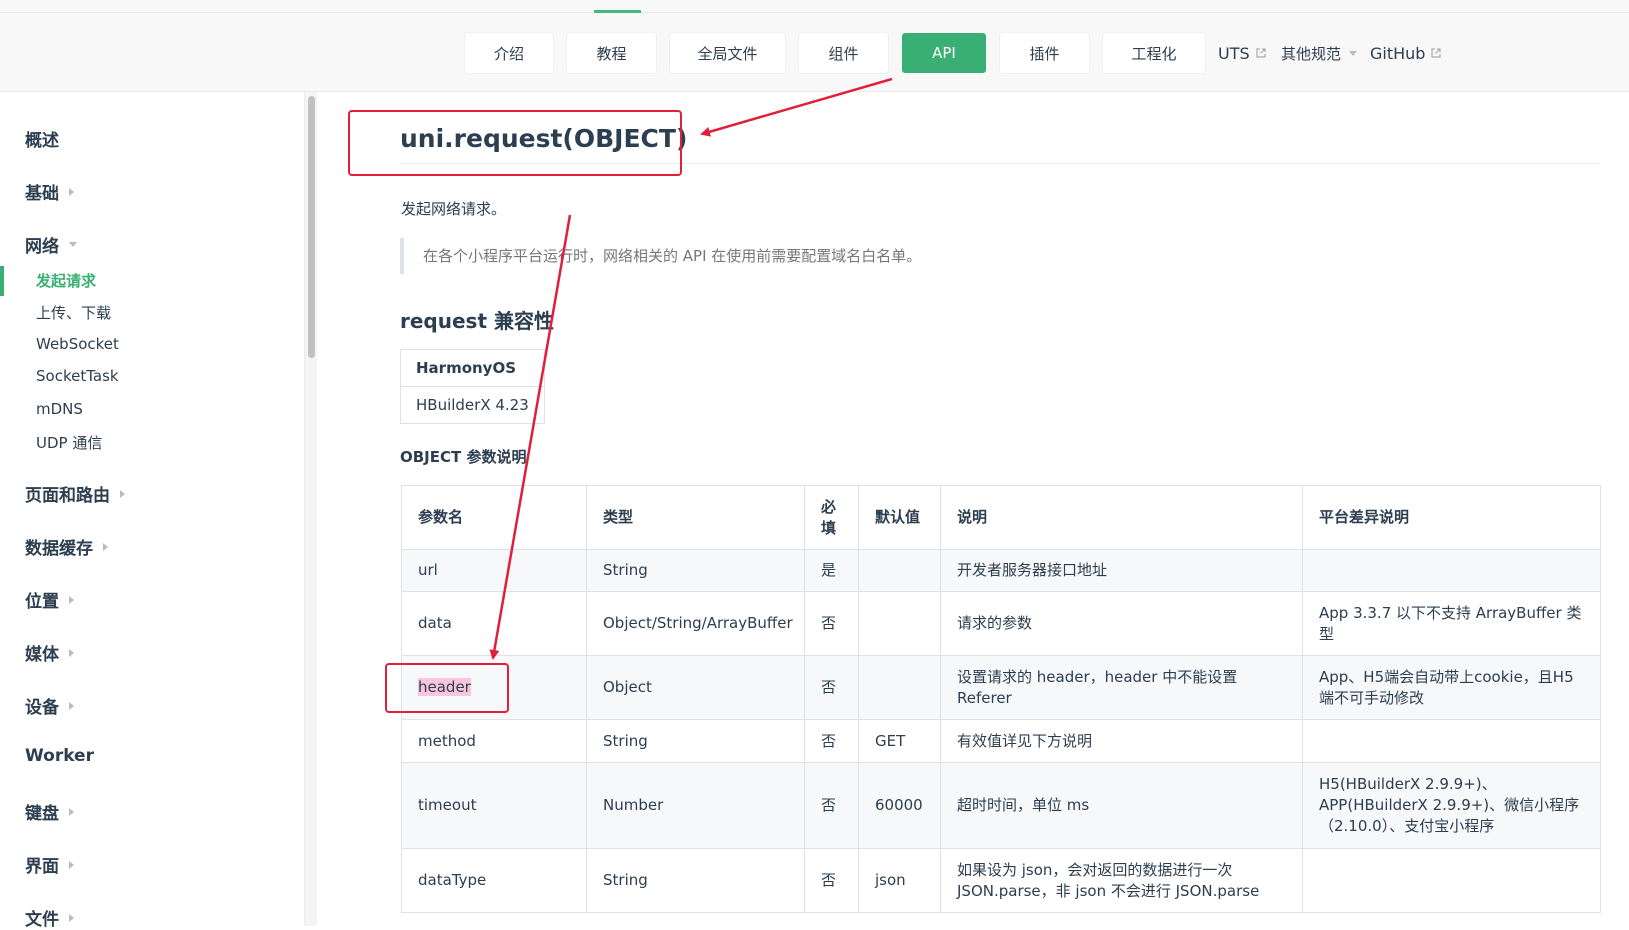 The image size is (1629, 930). What do you see at coordinates (695, 517) in the screenshot?
I see `header-type: 类型` at bounding box center [695, 517].